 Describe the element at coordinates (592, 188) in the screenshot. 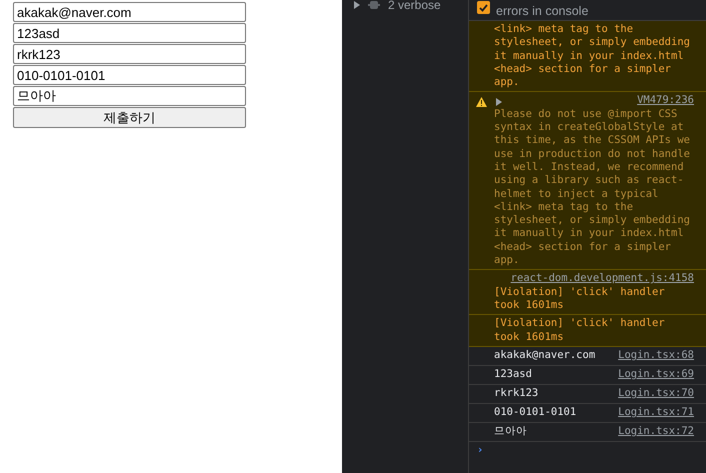

I see `message-text: Please do not use @import CSS syntax in createGlobalStyle at this time, as the CSSOM APIs we use in production do not handle it well. Instead, we recommend using a library such as react- helmet to inject a typical <link> meta tag to the stylesheet, or simply embedding it manually in your index.html <head> section for a simpler app.` at that location.